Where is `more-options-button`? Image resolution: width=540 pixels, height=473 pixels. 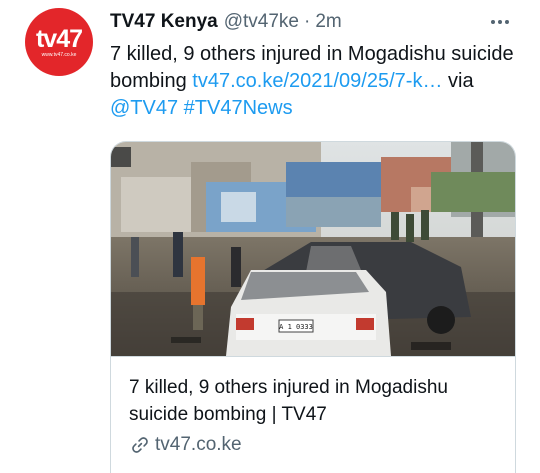
more-options-button is located at coordinates (500, 22).